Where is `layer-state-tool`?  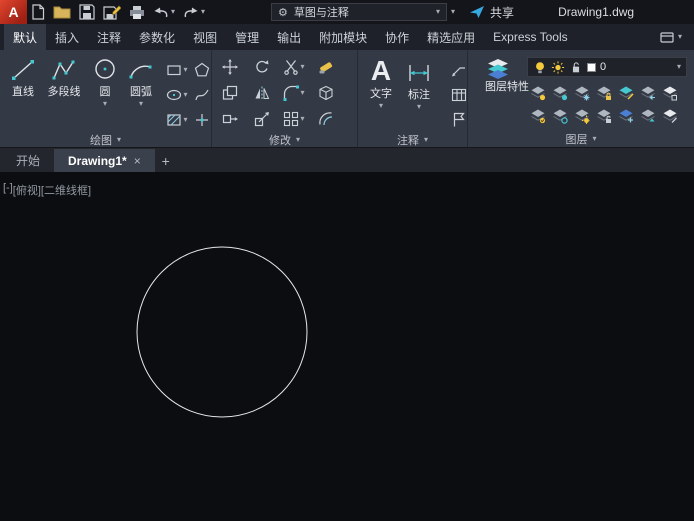 layer-state-tool is located at coordinates (670, 93).